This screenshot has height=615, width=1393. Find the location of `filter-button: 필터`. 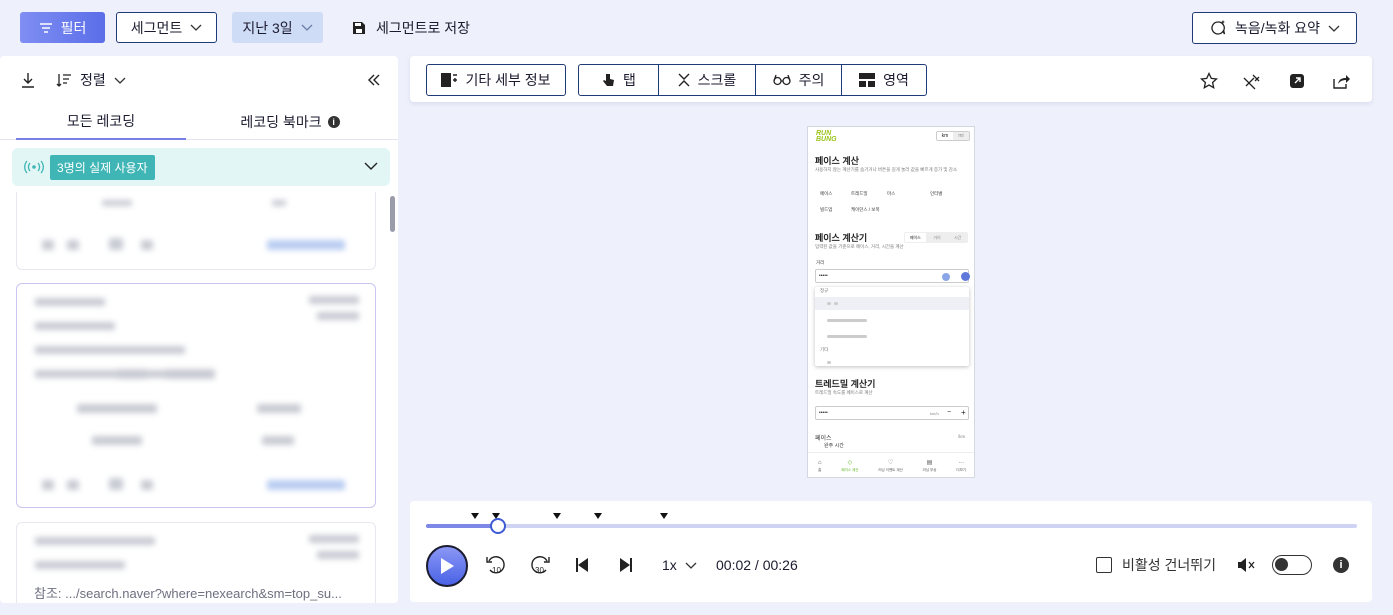

filter-button: 필터 is located at coordinates (62, 27).